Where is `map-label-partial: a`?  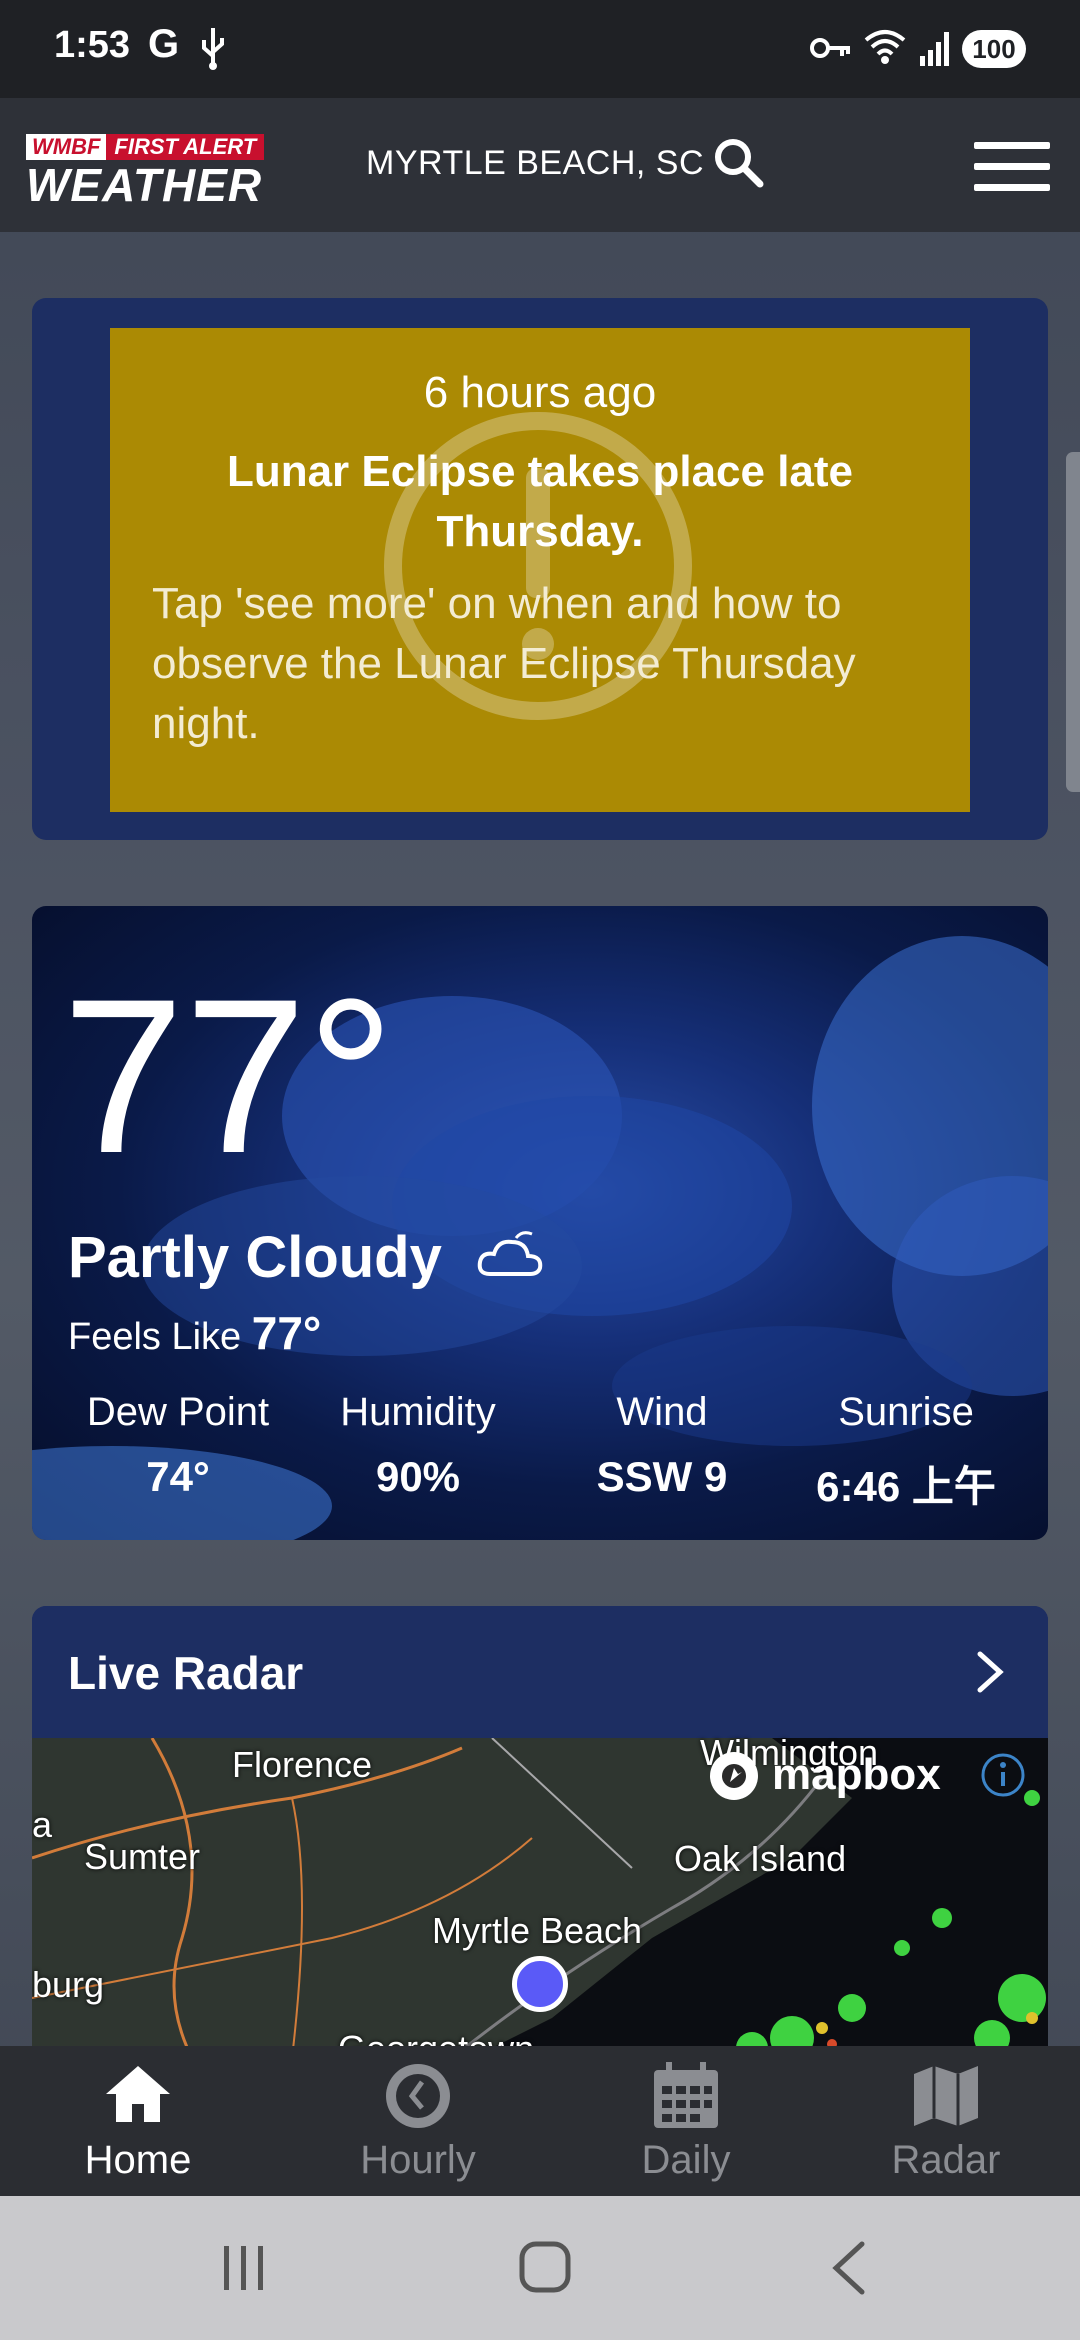
map-label-partial: a is located at coordinates (42, 1824).